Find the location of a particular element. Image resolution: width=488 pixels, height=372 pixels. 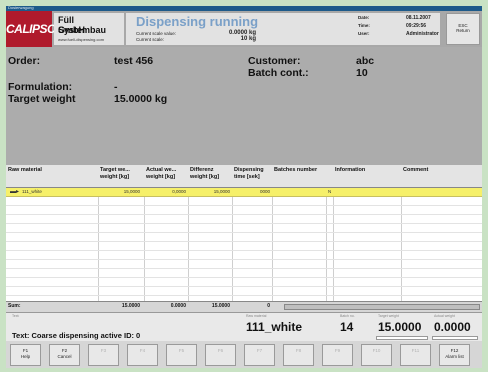

status-title: Dispensing running is located at coordinates (197, 21).